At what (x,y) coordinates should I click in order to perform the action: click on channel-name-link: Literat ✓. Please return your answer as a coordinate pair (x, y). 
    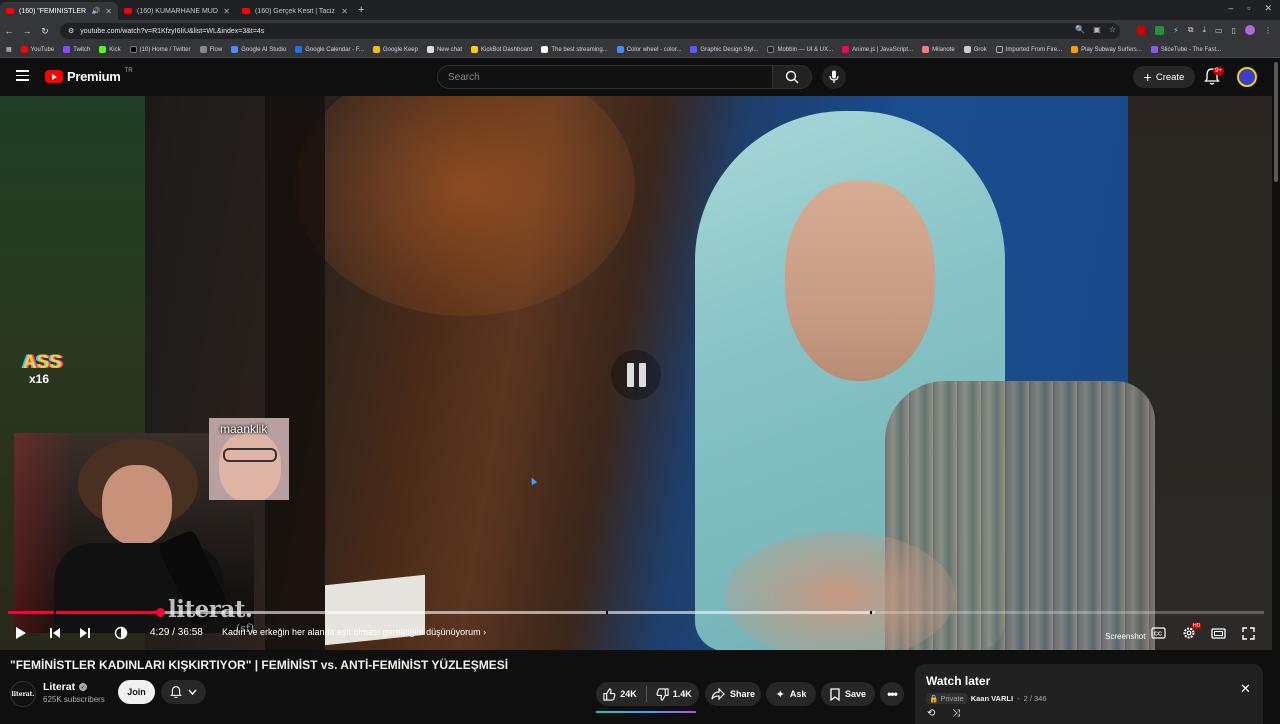
    Looking at the image, I should click on (65, 687).